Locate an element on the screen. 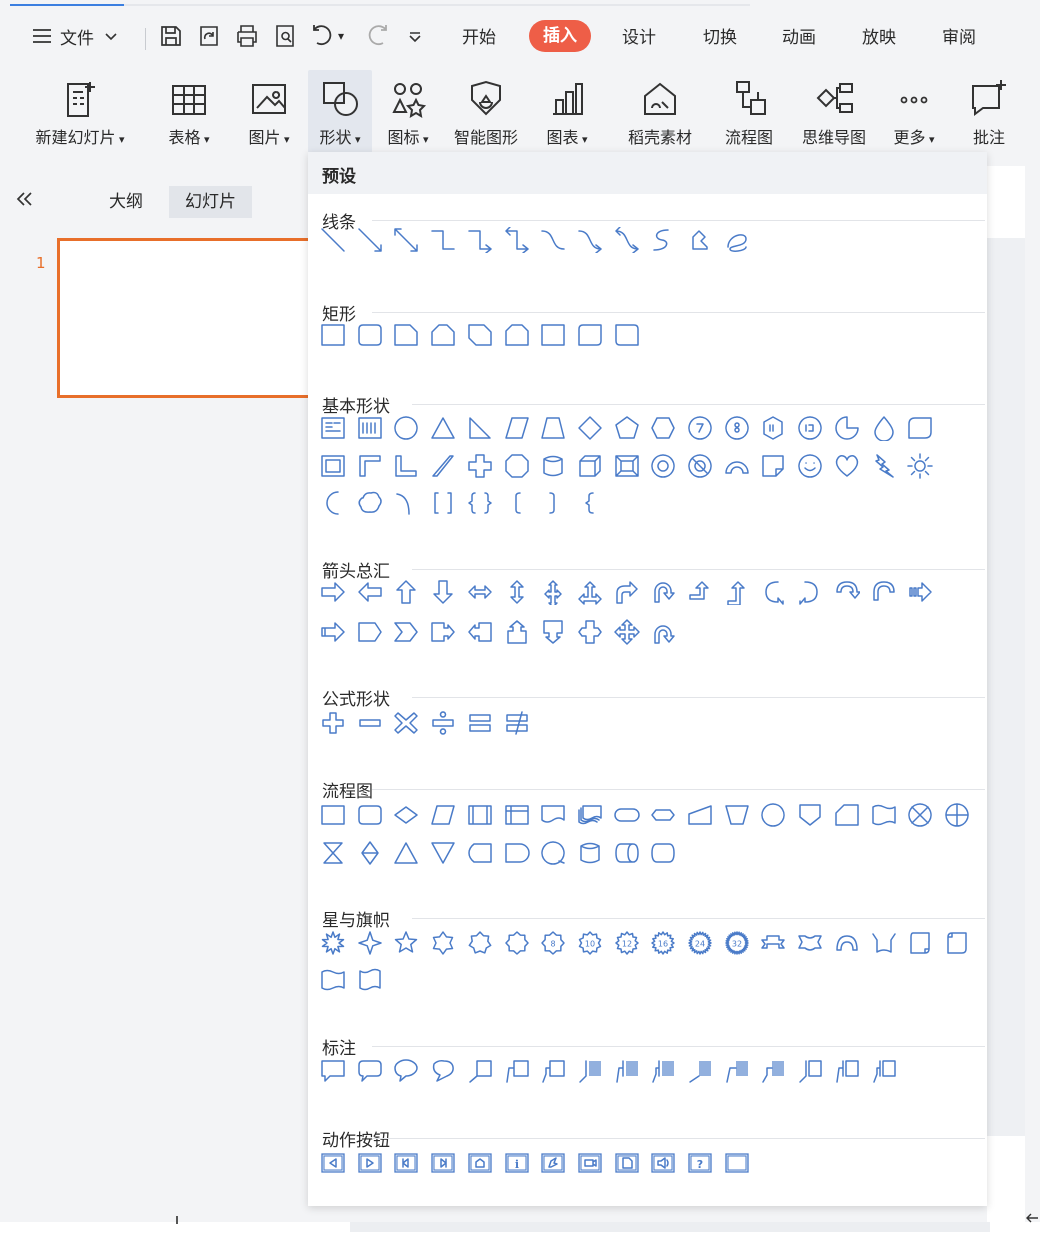  collapse-panel-button is located at coordinates (25, 201).